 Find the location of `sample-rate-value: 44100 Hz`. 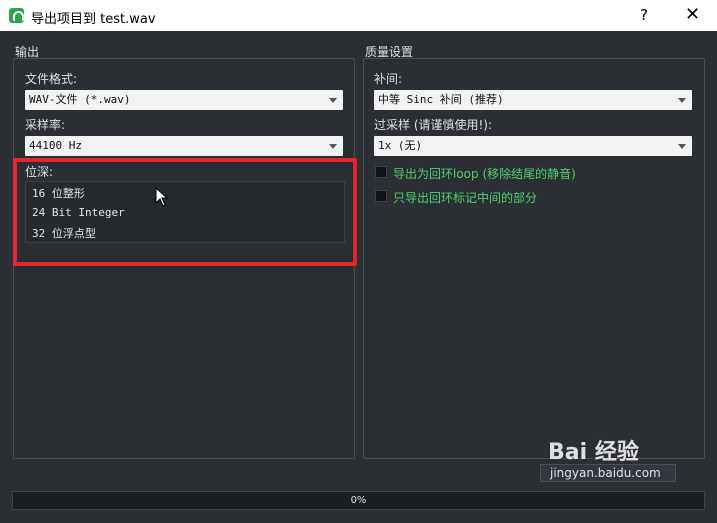

sample-rate-value: 44100 Hz is located at coordinates (55, 145).